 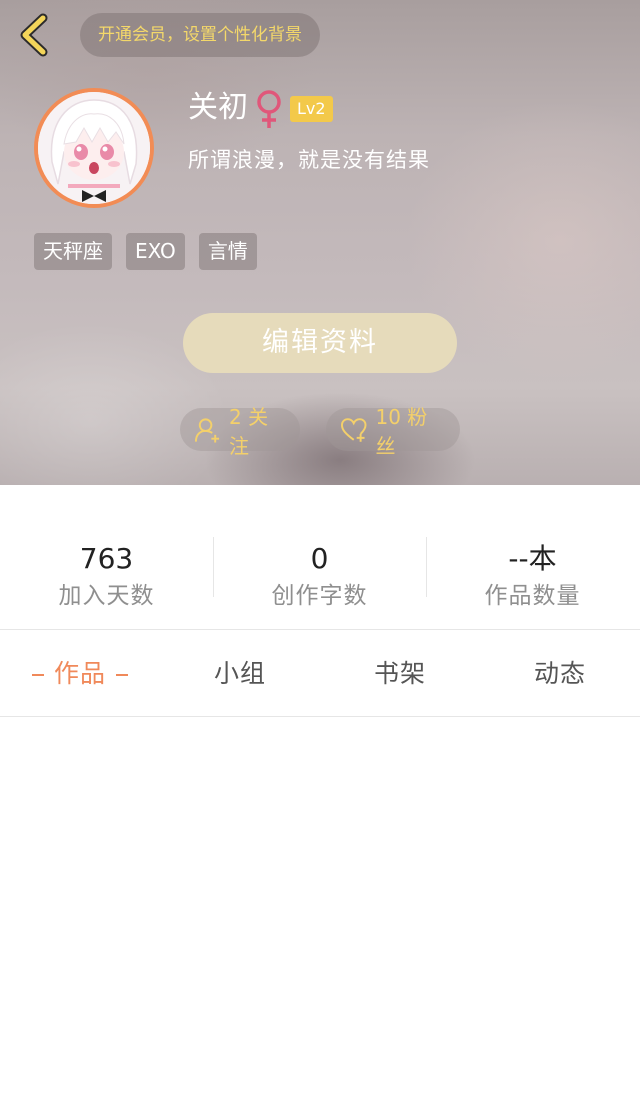 I want to click on add-user-icon, so click(x=207, y=430).